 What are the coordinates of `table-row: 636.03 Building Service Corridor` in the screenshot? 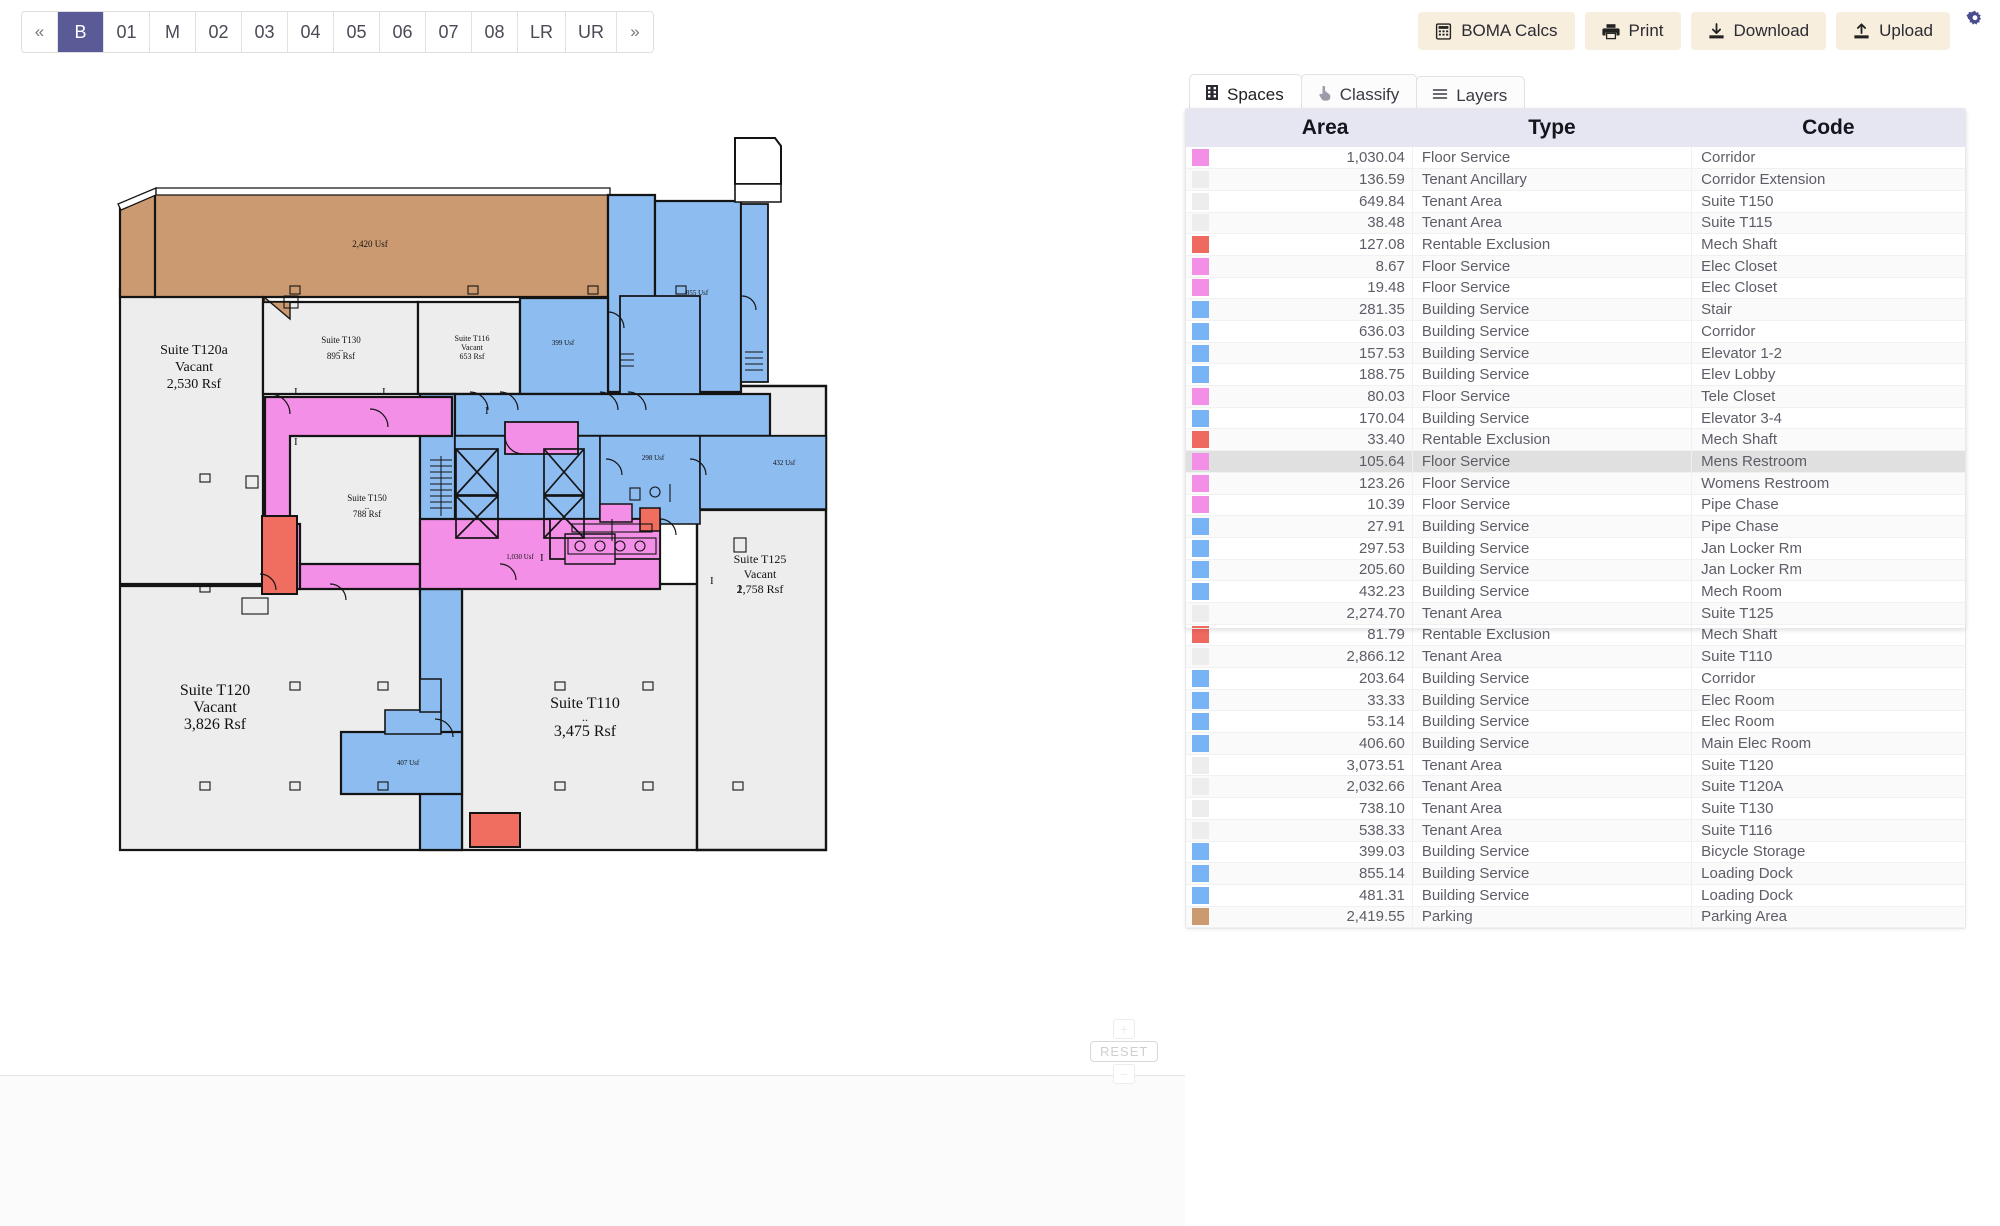 It's located at (1575, 331).